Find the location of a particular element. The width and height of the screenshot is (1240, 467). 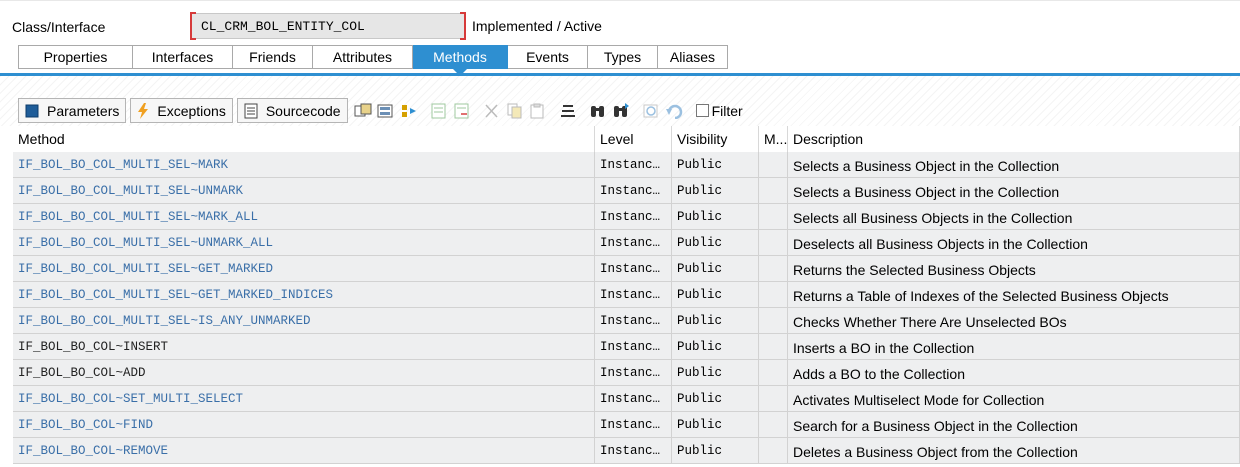

delete-row-icon is located at coordinates (462, 111).